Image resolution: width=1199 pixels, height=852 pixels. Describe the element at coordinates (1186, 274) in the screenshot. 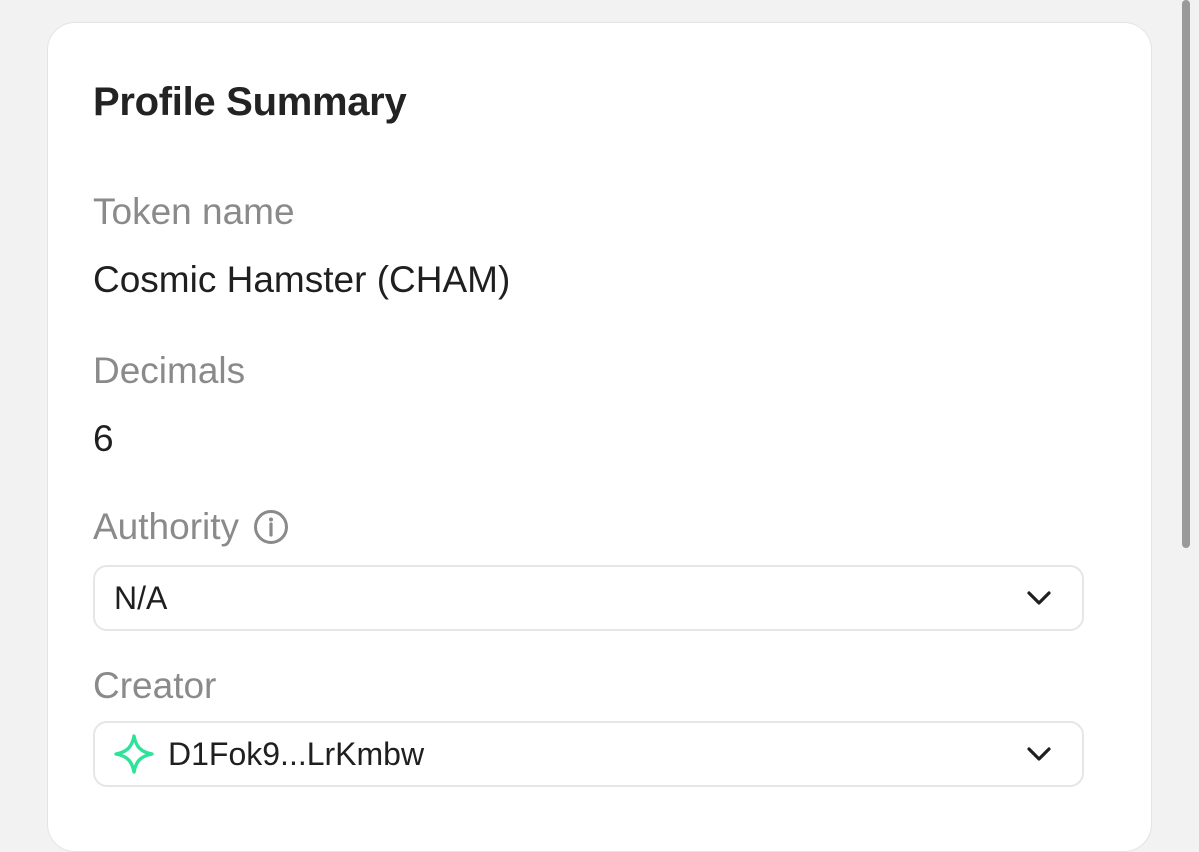

I see `scrollbar` at that location.